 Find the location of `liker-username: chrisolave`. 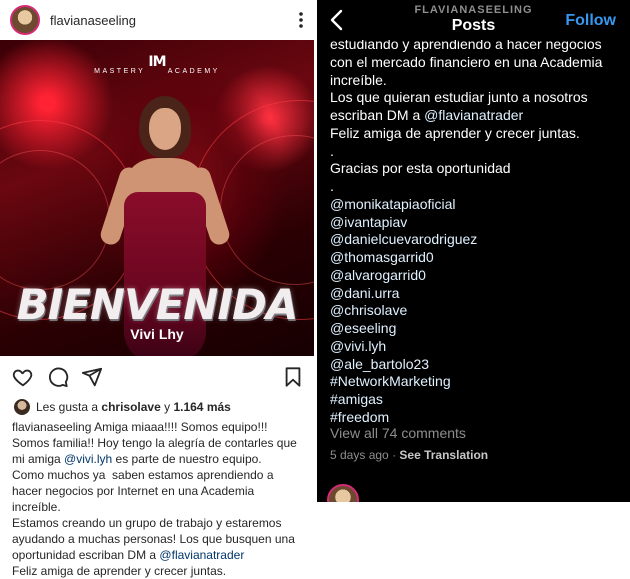

liker-username: chrisolave is located at coordinates (130, 407).